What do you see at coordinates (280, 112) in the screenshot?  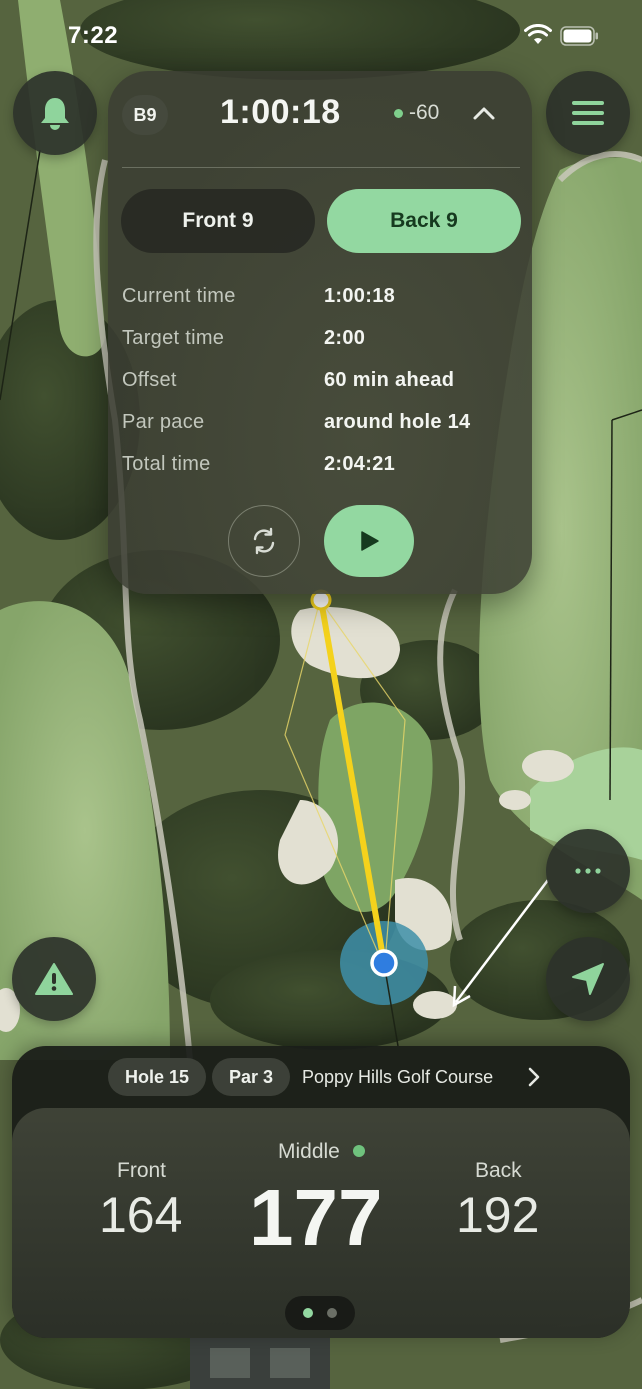 I see `elapsed-time: 1:00:18` at bounding box center [280, 112].